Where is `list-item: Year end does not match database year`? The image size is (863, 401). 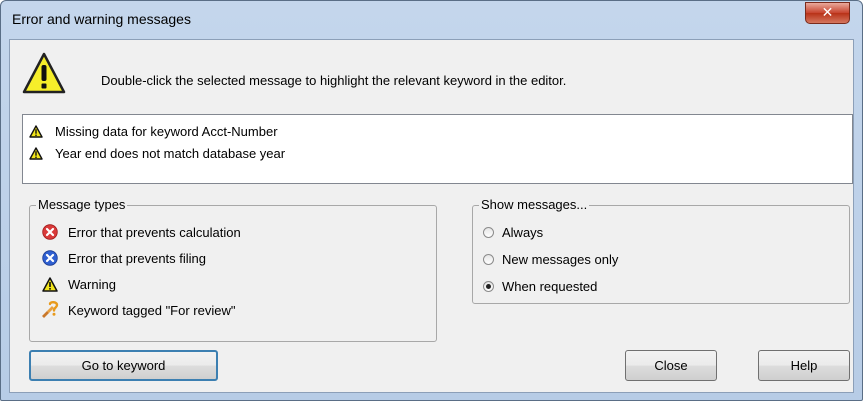 list-item: Year end does not match database year is located at coordinates (157, 153).